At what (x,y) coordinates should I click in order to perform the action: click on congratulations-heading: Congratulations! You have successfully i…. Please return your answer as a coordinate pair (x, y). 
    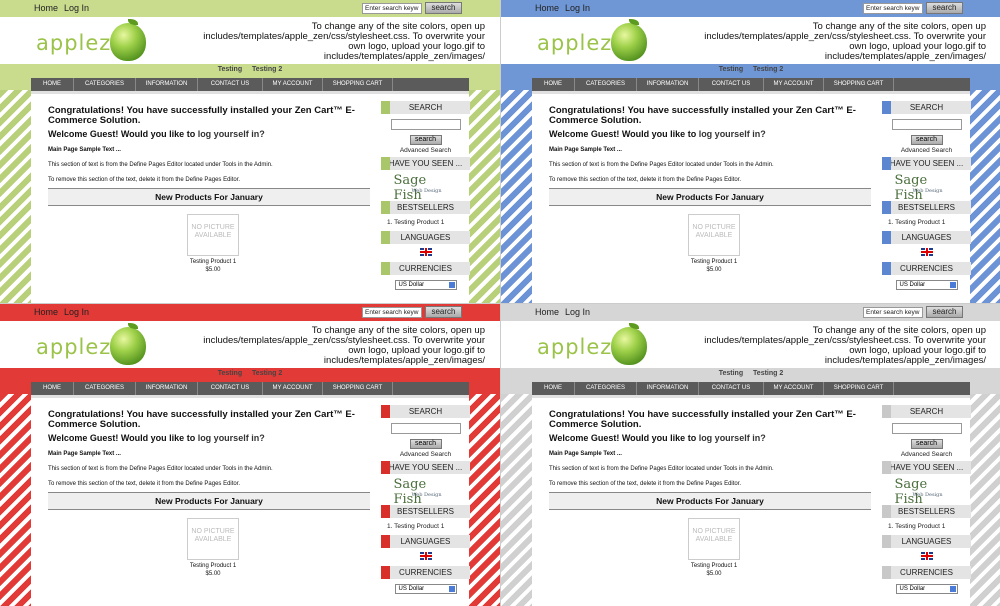
    Looking at the image, I should click on (702, 115).